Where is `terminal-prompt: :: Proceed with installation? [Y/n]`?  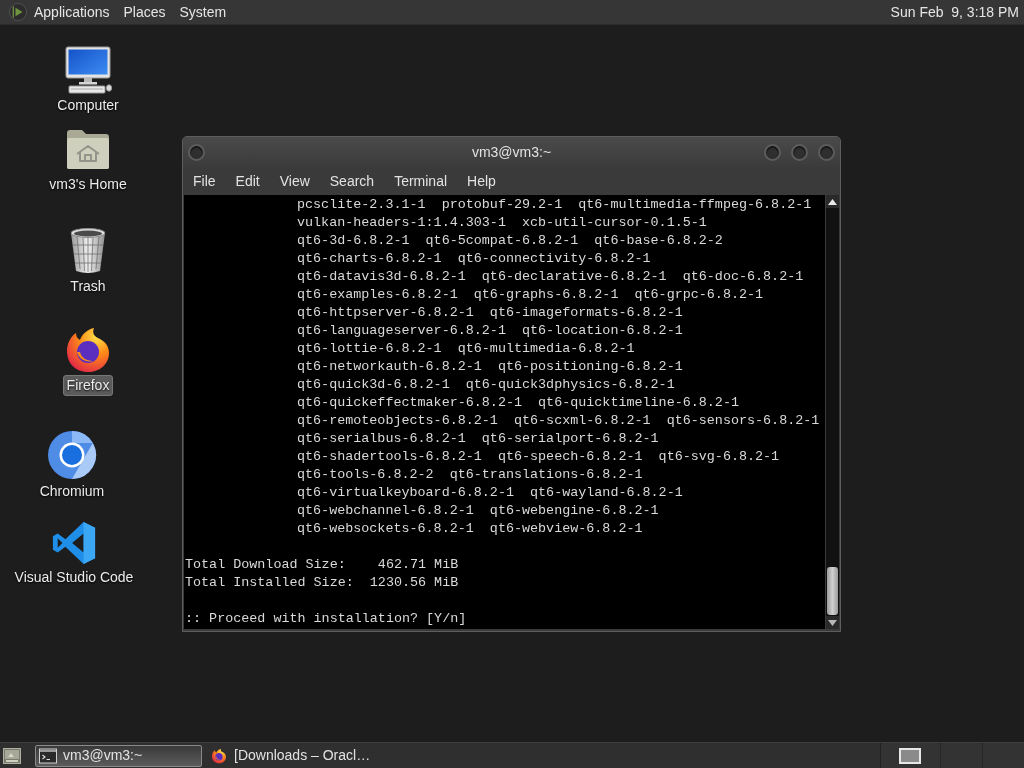
terminal-prompt: :: Proceed with installation? [Y/n] is located at coordinates (326, 619).